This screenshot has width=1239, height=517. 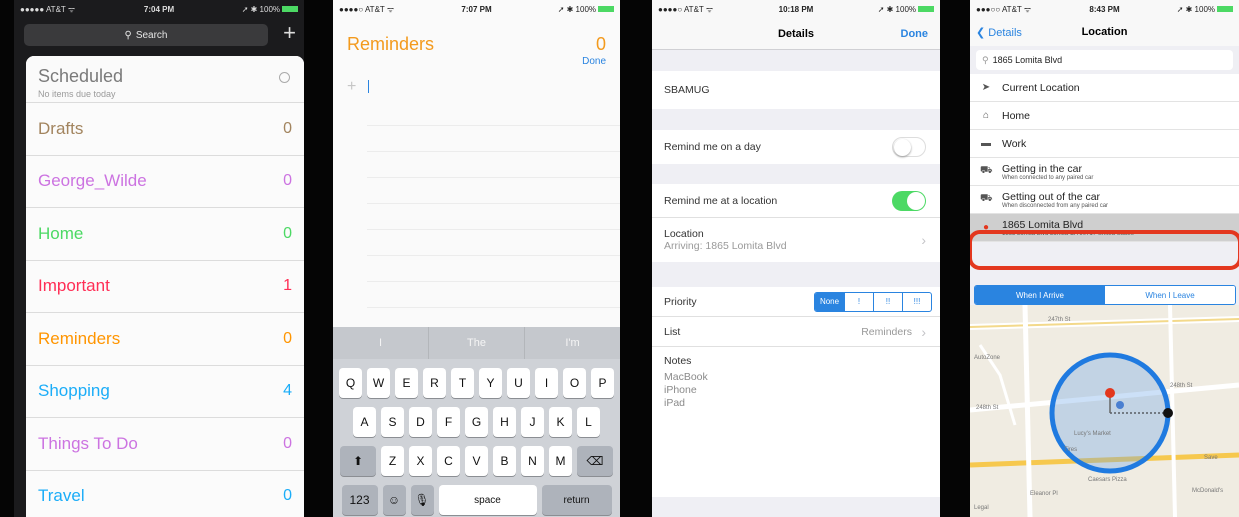 I want to click on add-item-icon: +, so click(x=351, y=87).